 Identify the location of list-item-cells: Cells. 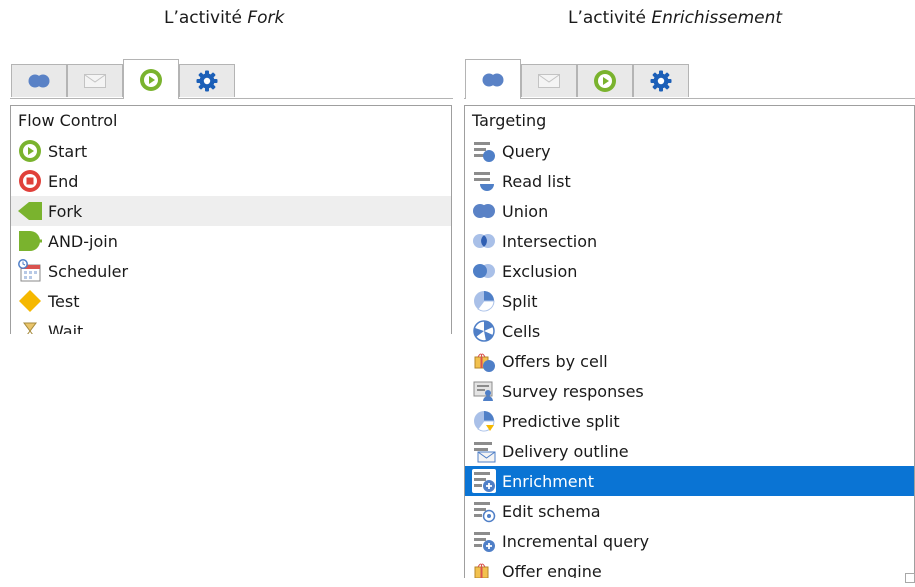
(689, 331).